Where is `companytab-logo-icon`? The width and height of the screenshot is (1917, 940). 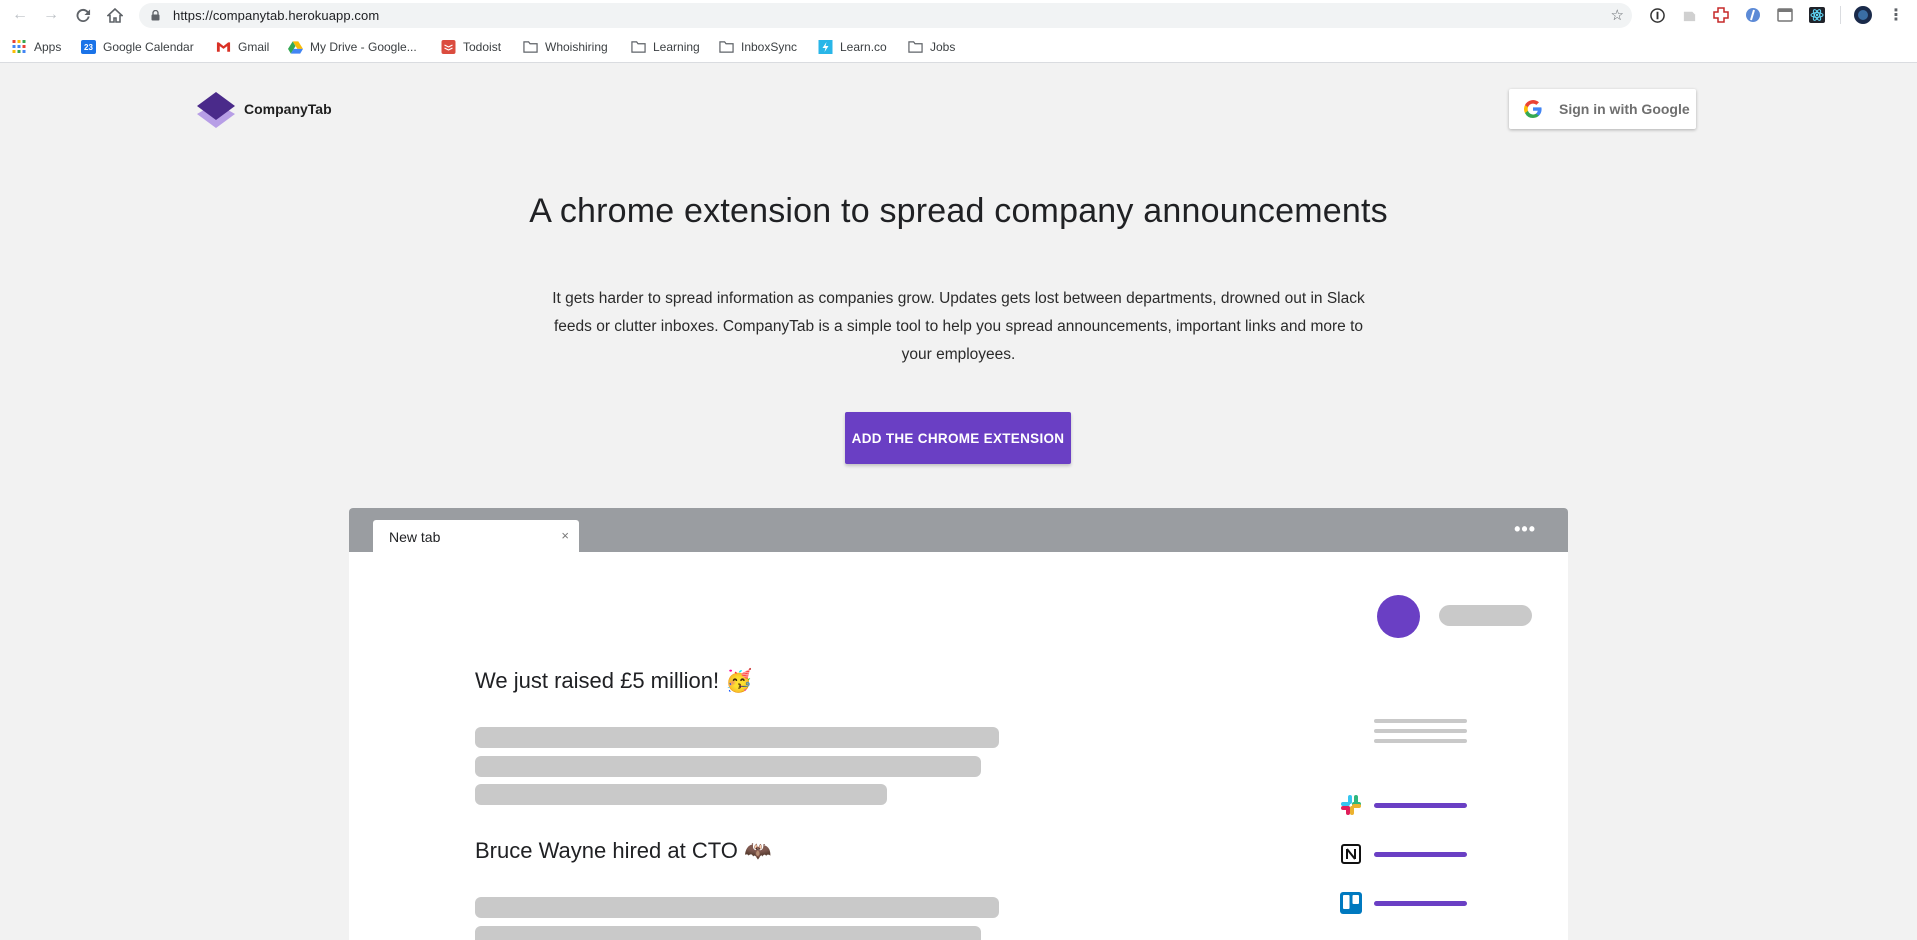 companytab-logo-icon is located at coordinates (216, 110).